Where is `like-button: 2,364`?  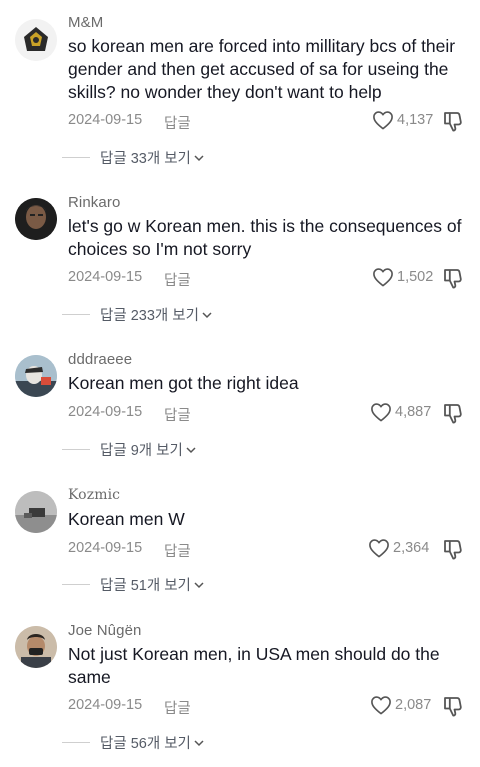 like-button: 2,364 is located at coordinates (398, 548).